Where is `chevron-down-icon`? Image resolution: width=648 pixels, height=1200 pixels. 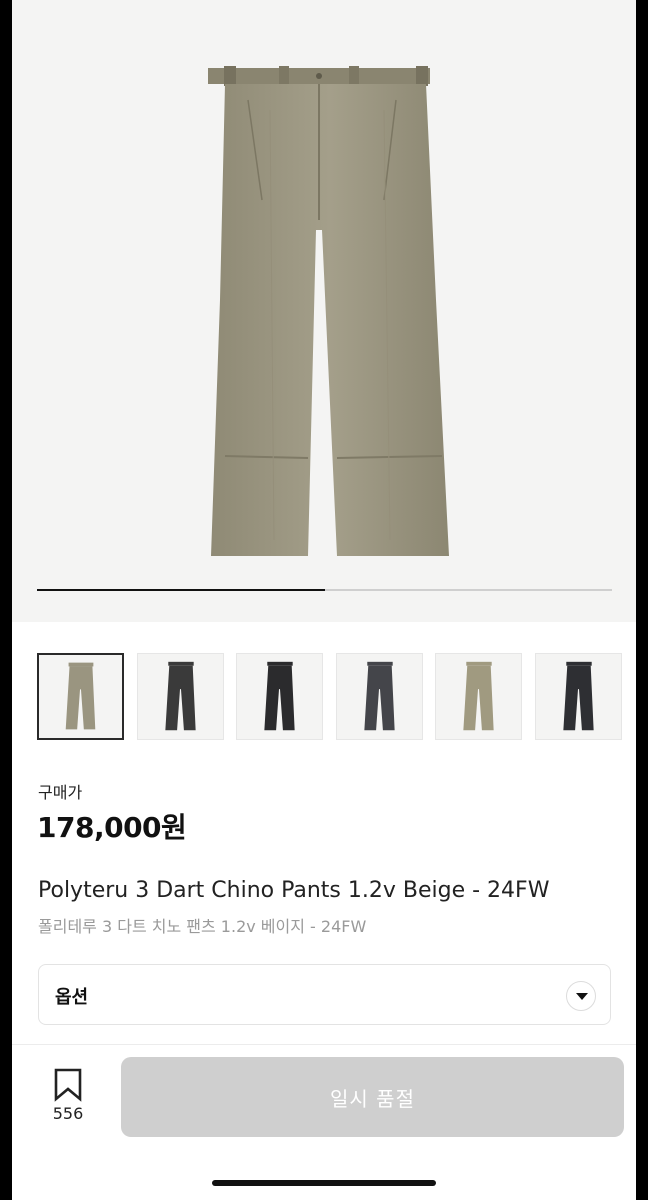 chevron-down-icon is located at coordinates (581, 996).